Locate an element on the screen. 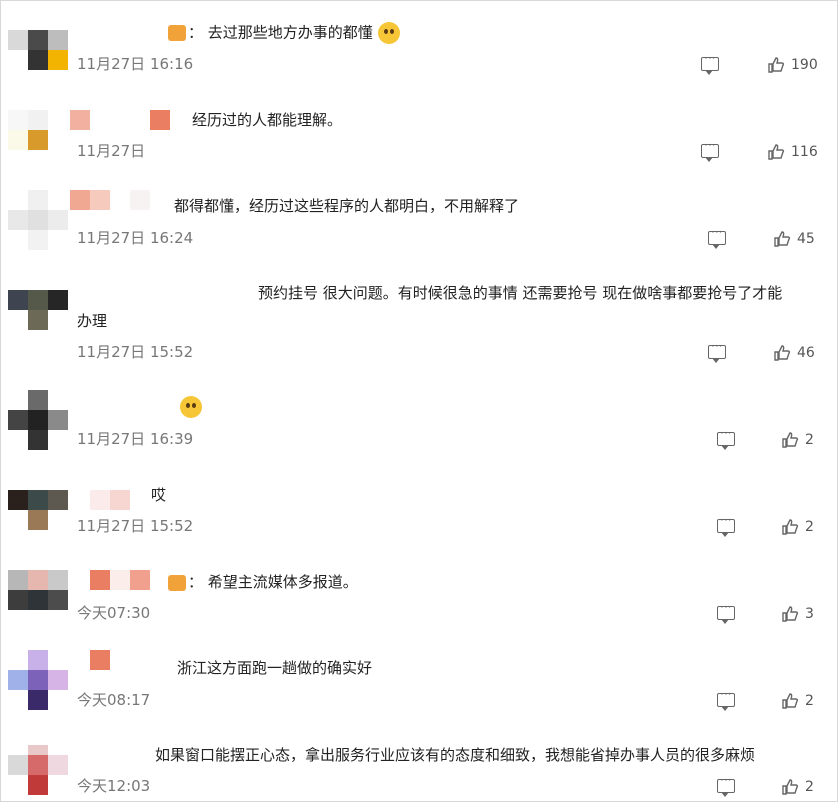  like-button: 190 is located at coordinates (792, 65).